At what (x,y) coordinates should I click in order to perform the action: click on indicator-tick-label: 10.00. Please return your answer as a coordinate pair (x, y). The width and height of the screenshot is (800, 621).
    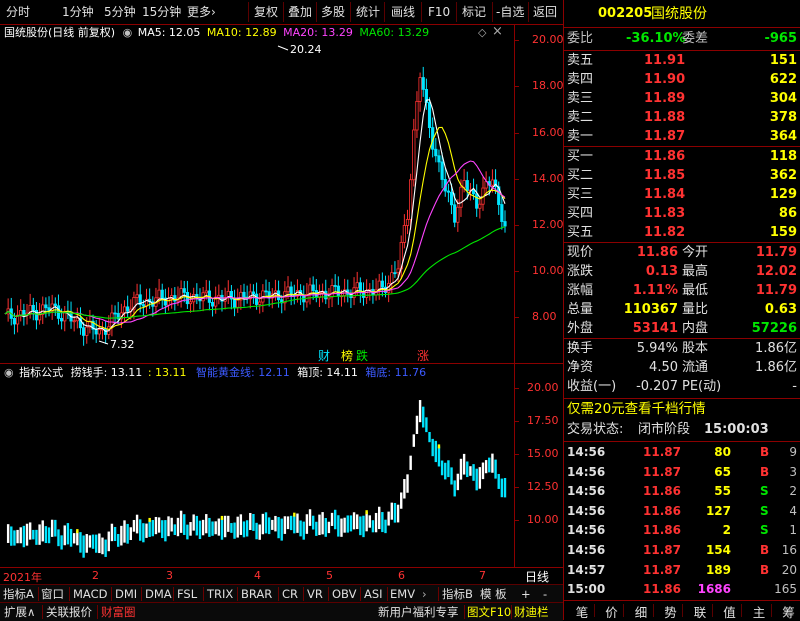
    Looking at the image, I should click on (543, 519).